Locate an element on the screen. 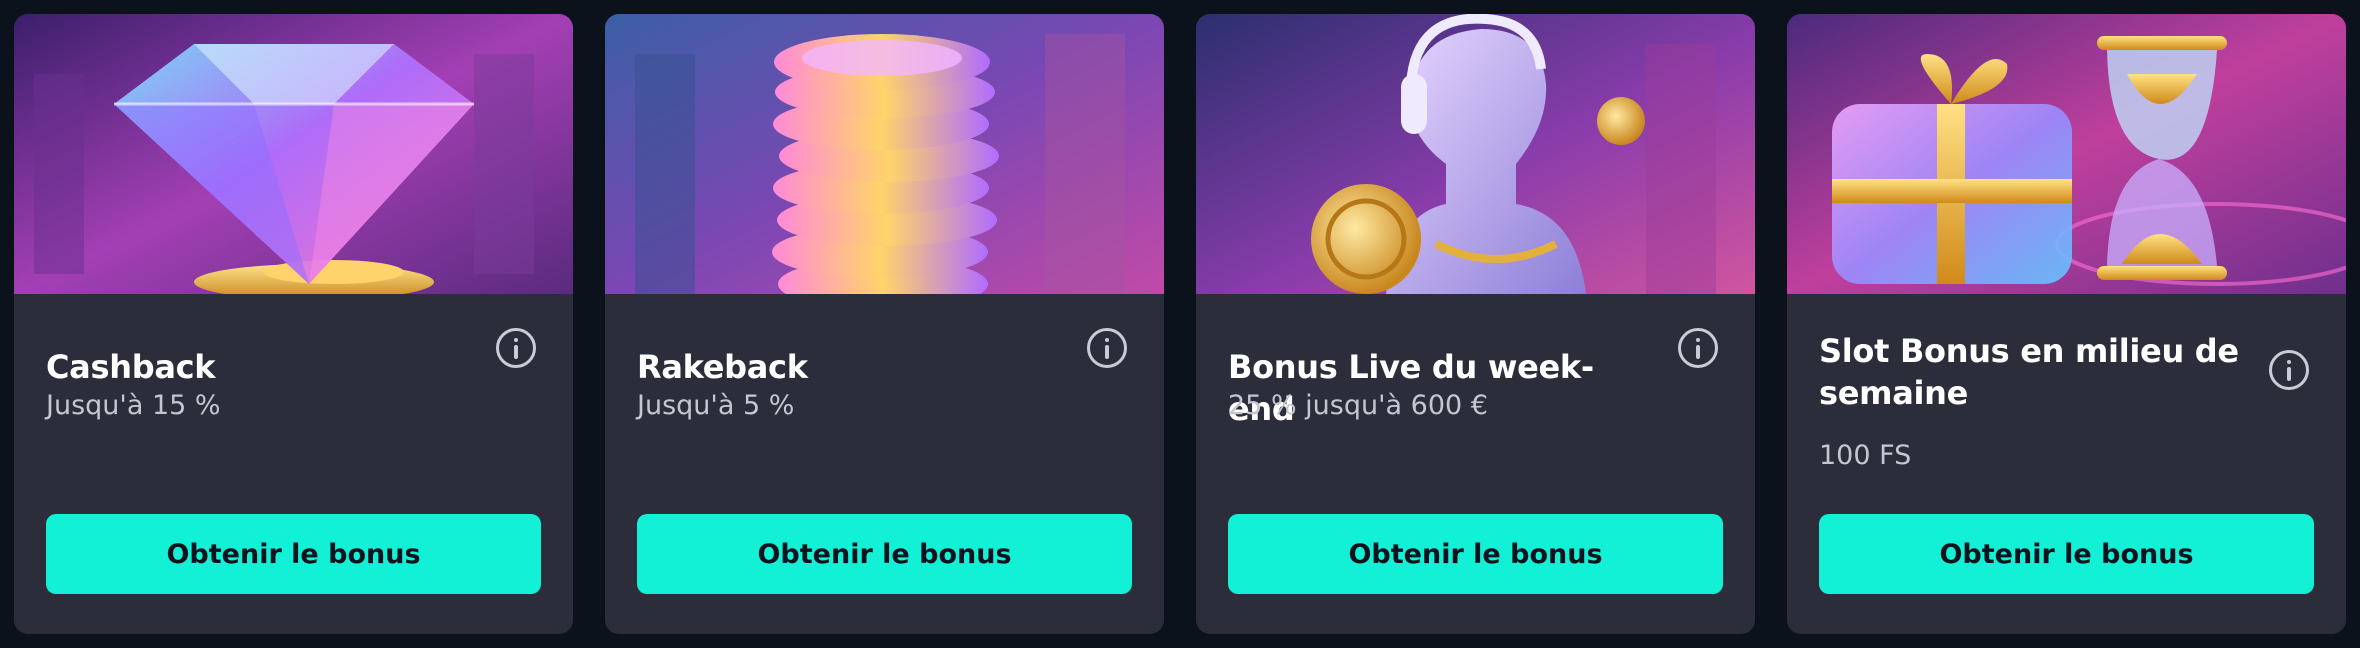 The image size is (2360, 648). card-title: Slot Bonus en milieu de semaine is located at coordinates (2029, 372).